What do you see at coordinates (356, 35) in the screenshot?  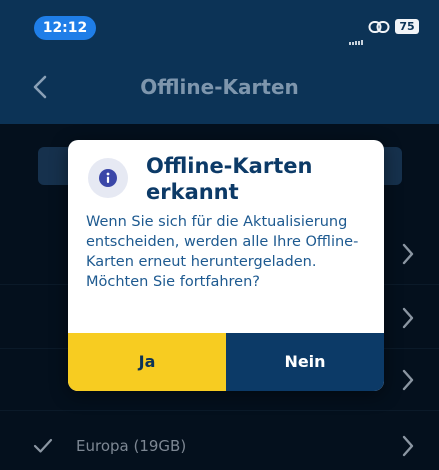 I see `signal-icon` at bounding box center [356, 35].